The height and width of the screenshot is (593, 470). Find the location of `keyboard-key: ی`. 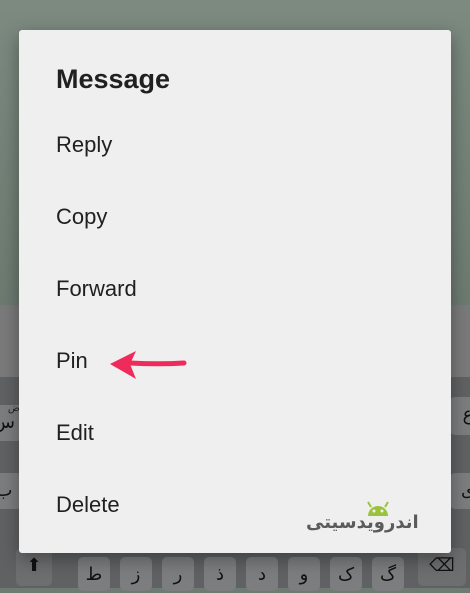

keyboard-key: ی is located at coordinates (460, 491).